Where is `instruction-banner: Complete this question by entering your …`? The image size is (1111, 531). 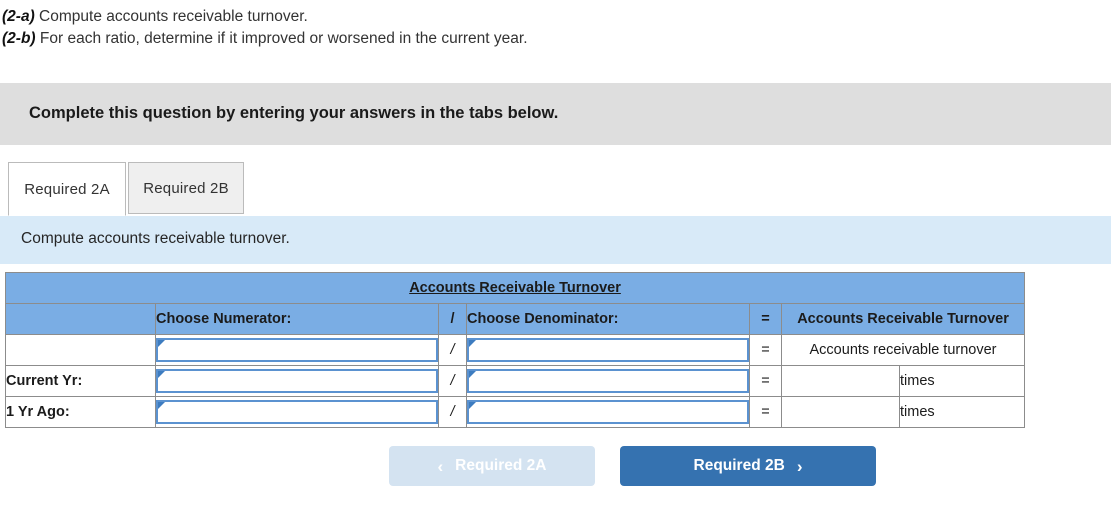
instruction-banner: Complete this question by entering your … is located at coordinates (555, 114).